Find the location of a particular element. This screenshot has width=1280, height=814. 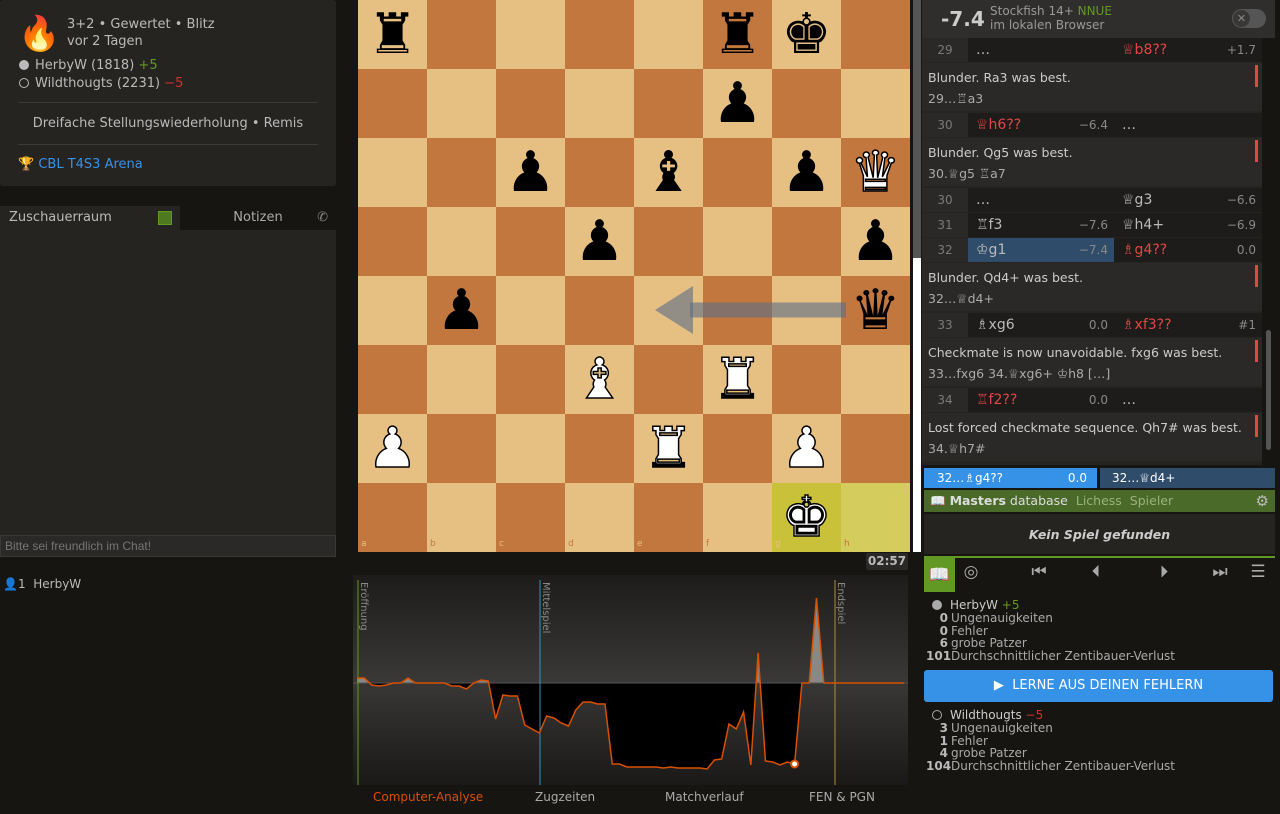

comment-text: Blunder. Ra3 was best. is located at coordinates (999, 77).